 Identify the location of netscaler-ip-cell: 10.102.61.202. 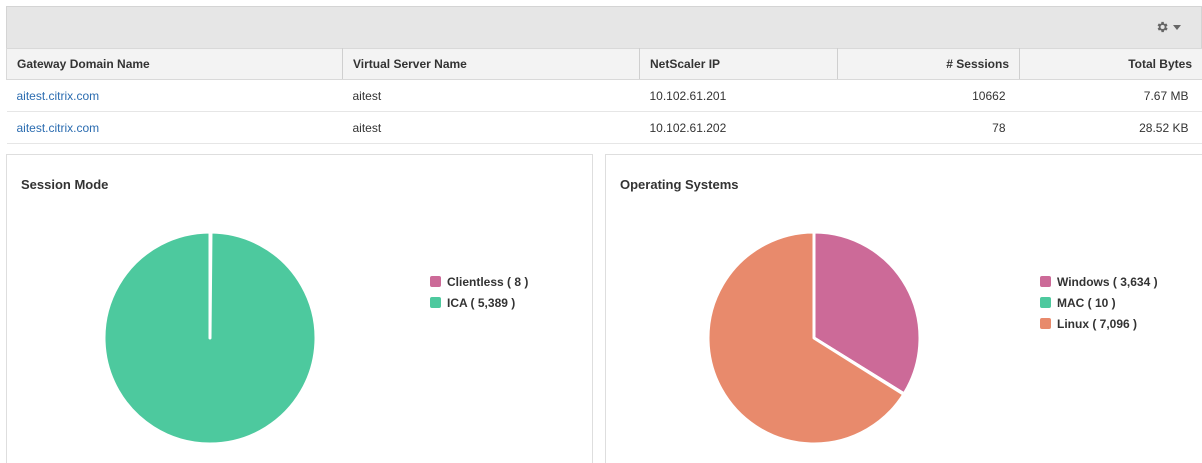
(738, 127).